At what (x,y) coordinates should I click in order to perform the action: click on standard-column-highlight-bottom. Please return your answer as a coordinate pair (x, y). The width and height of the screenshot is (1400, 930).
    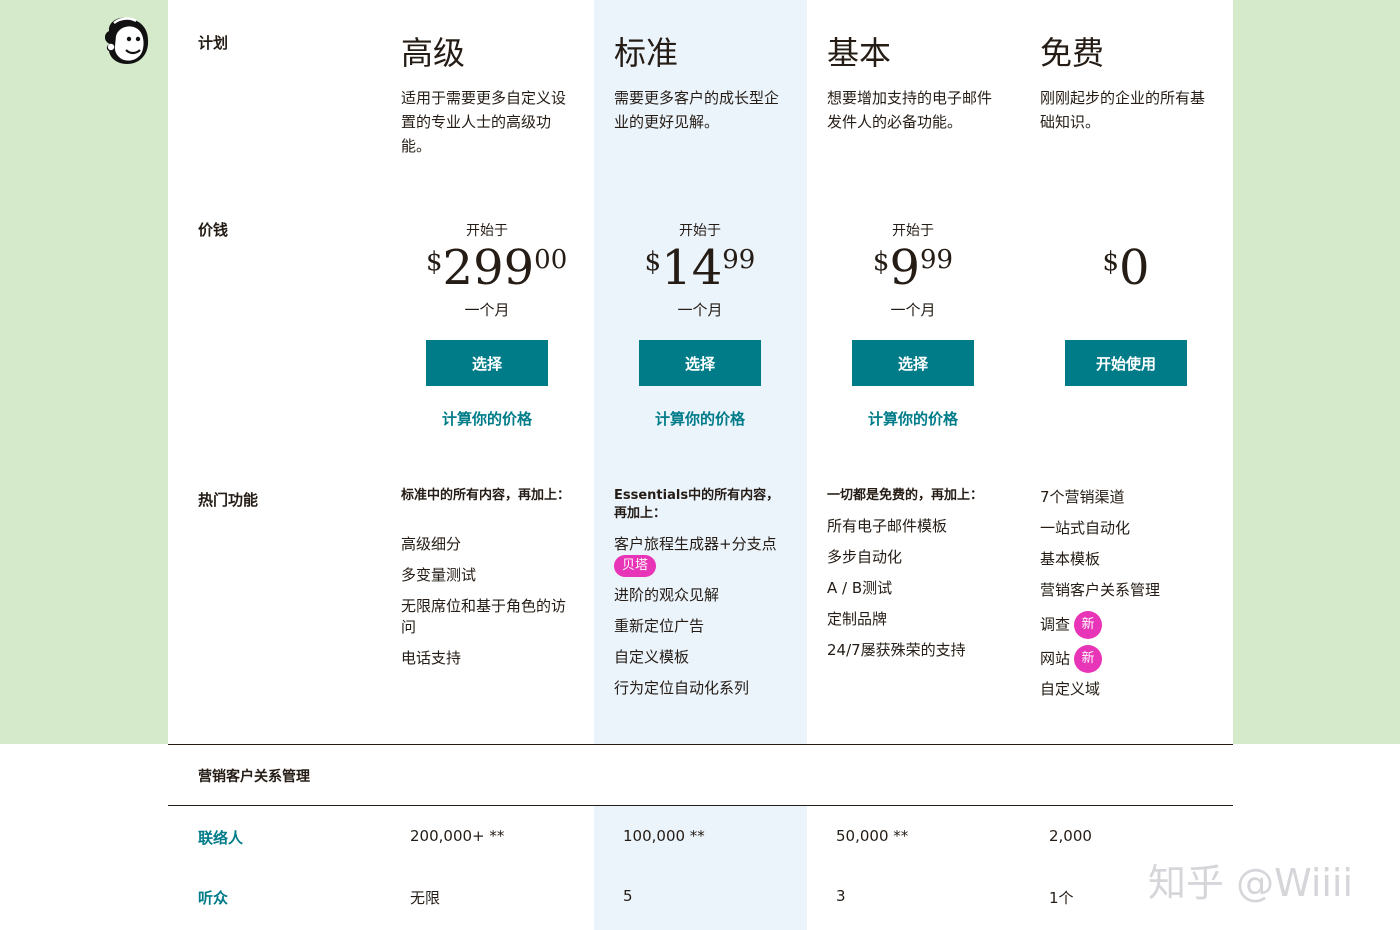
    Looking at the image, I should click on (700, 868).